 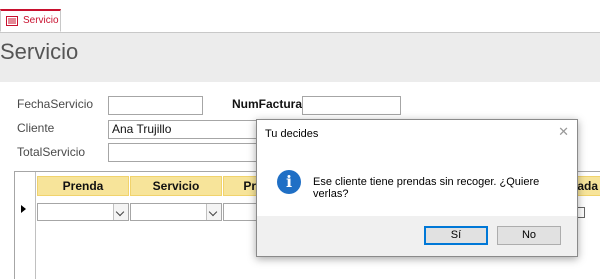 What do you see at coordinates (176, 186) in the screenshot?
I see `column-header-servicio: Servicio` at bounding box center [176, 186].